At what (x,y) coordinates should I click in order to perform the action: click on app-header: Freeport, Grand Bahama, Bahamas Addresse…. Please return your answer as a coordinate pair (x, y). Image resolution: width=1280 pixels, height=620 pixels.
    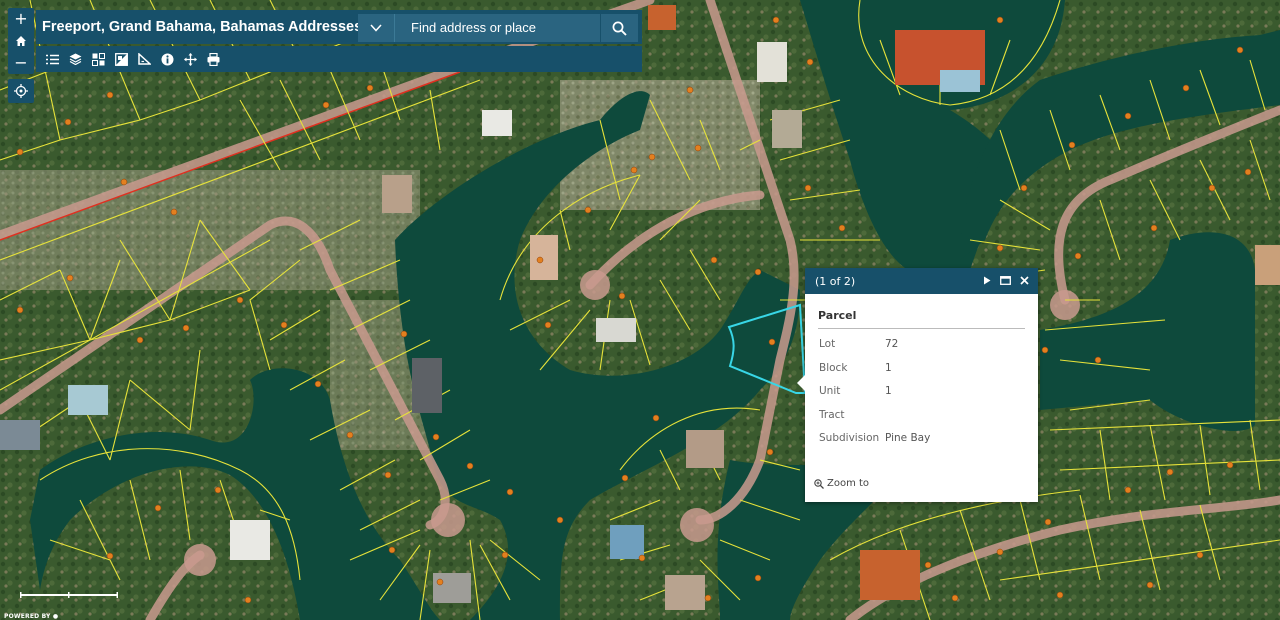
    Looking at the image, I should click on (339, 27).